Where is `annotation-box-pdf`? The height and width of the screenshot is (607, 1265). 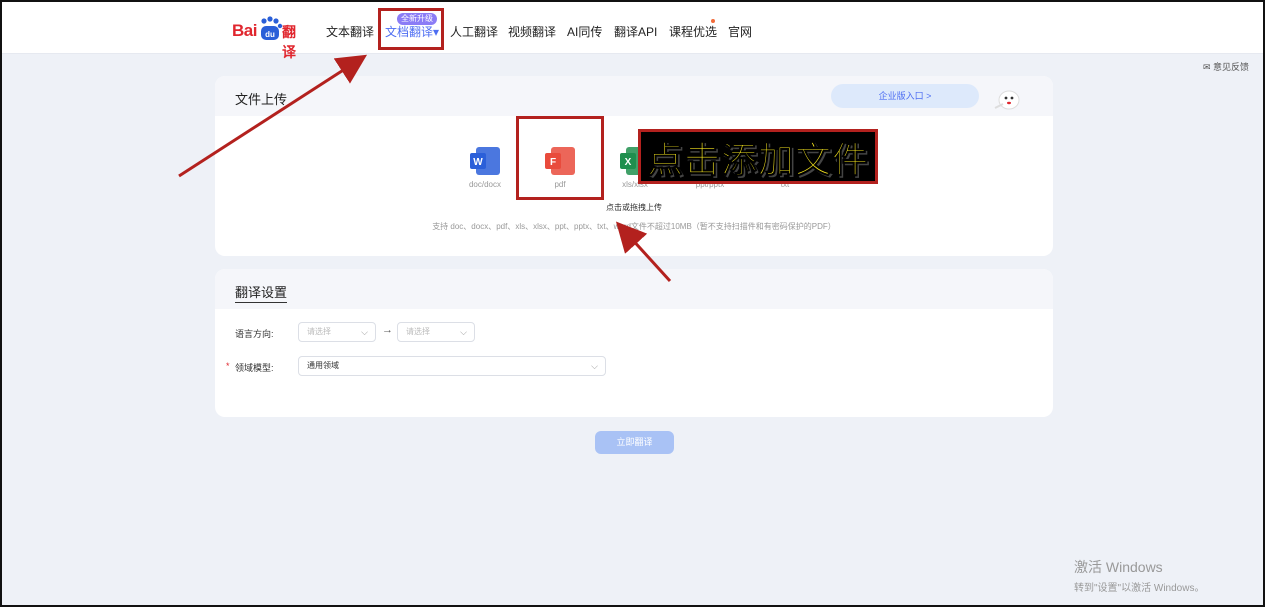 annotation-box-pdf is located at coordinates (560, 158).